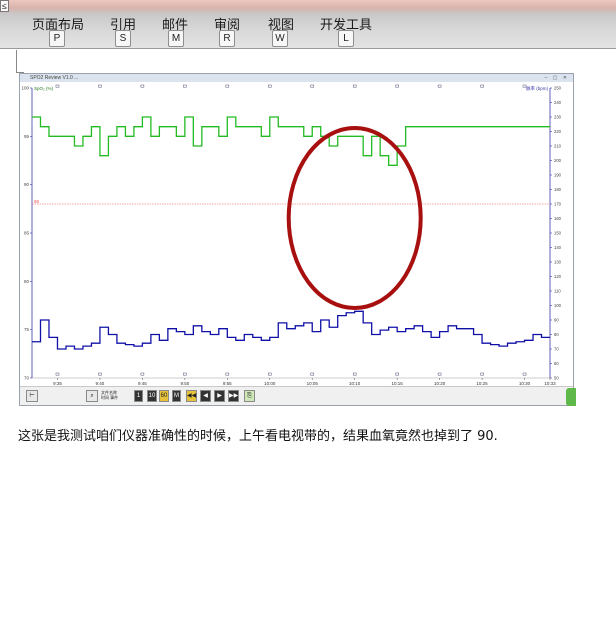 This screenshot has width=616, height=617. What do you see at coordinates (249, 396) in the screenshot?
I see `export-icon: ⎘` at bounding box center [249, 396].